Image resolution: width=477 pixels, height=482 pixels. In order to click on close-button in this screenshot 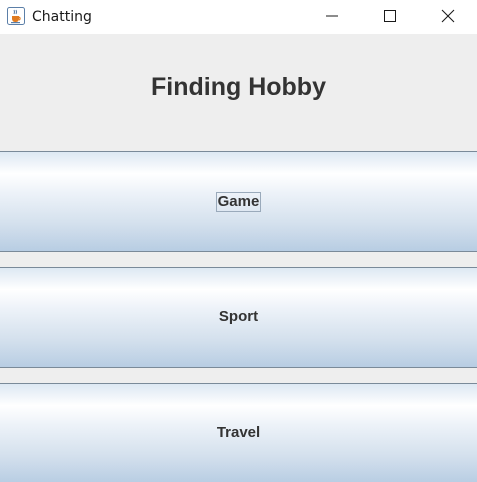, I will do `click(448, 16)`.